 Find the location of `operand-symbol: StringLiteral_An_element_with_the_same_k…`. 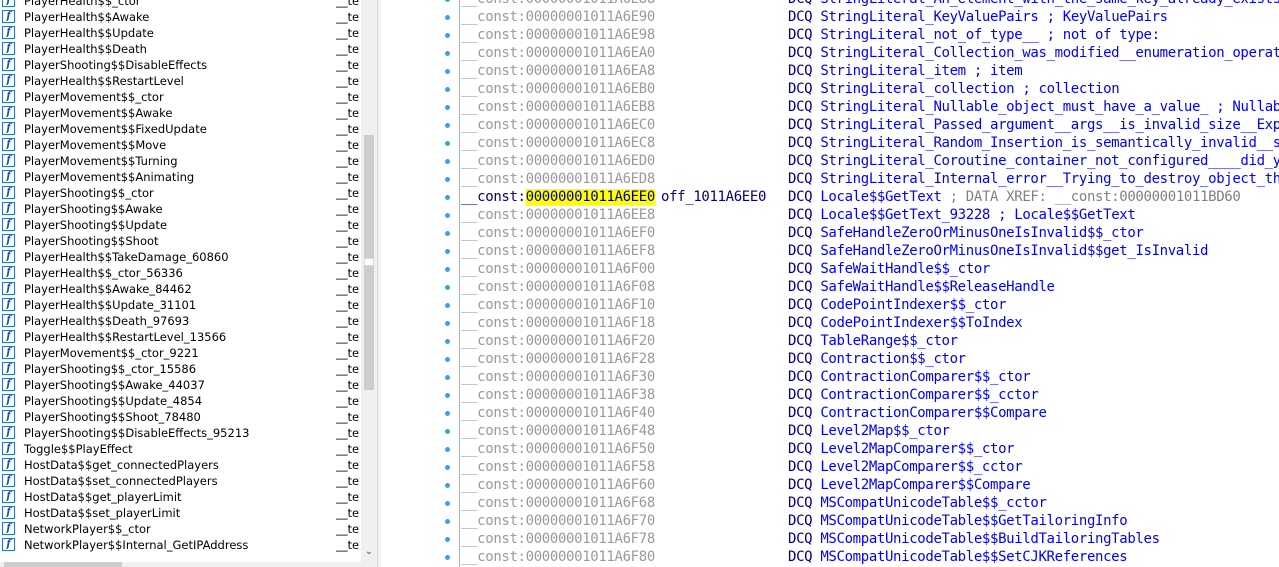

operand-symbol: StringLiteral_An_element_with_the_same_k… is located at coordinates (1049, 3).